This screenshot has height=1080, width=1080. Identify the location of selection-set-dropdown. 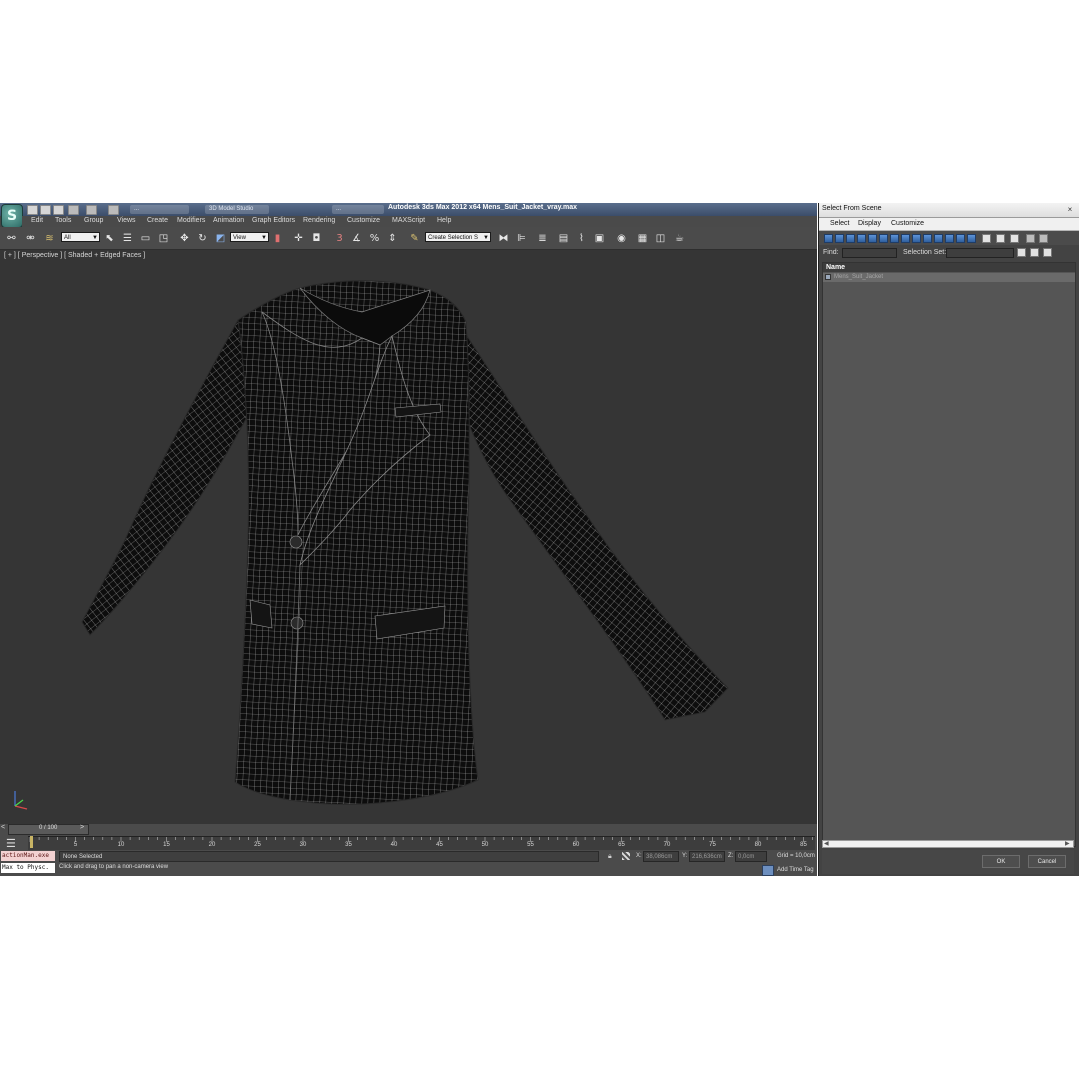
(980, 253).